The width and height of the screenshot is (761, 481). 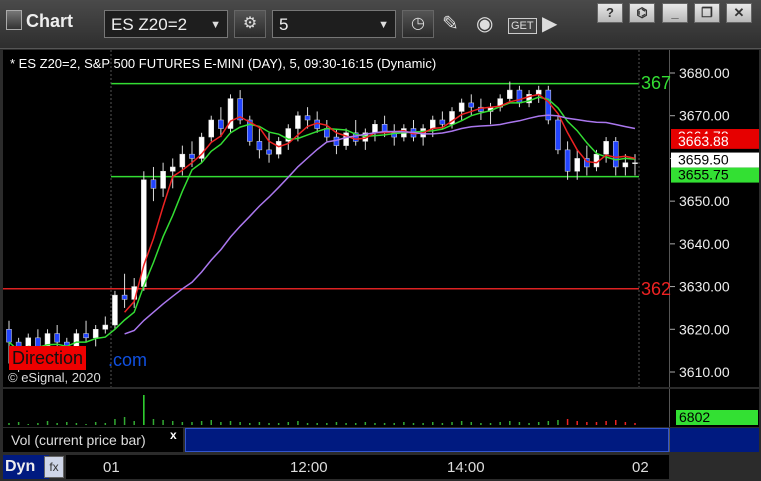 I want to click on restore-button: ❐, so click(x=707, y=13).